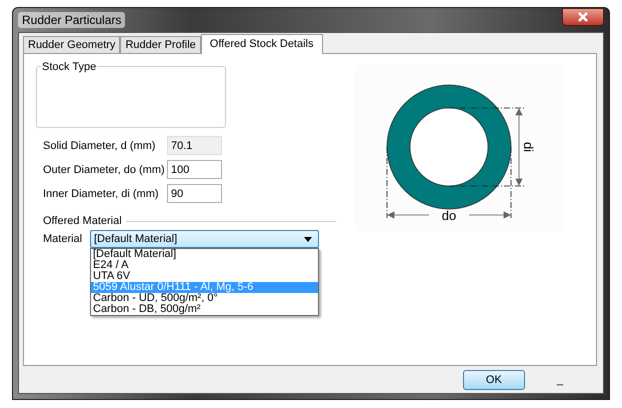  Describe the element at coordinates (101, 194) in the screenshot. I see `field-label: Inner Diameter, di (mm)` at that location.